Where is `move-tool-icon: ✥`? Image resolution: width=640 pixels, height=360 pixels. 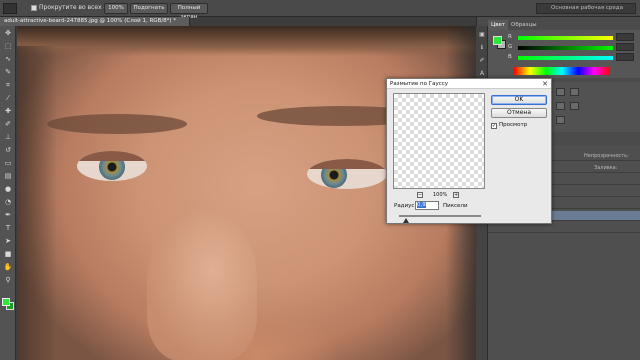
move-tool-icon: ✥ is located at coordinates (8, 33).